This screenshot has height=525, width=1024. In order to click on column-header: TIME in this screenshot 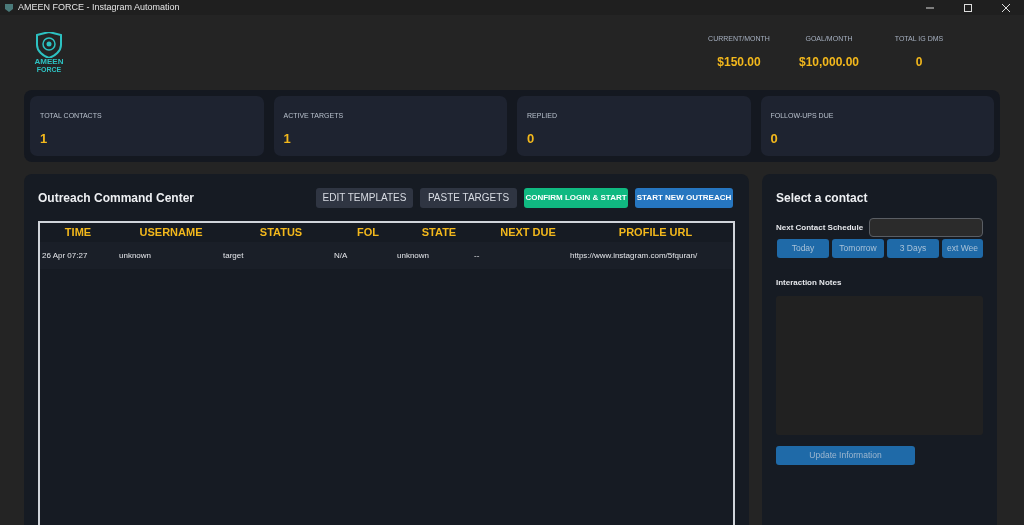, I will do `click(78, 233)`.